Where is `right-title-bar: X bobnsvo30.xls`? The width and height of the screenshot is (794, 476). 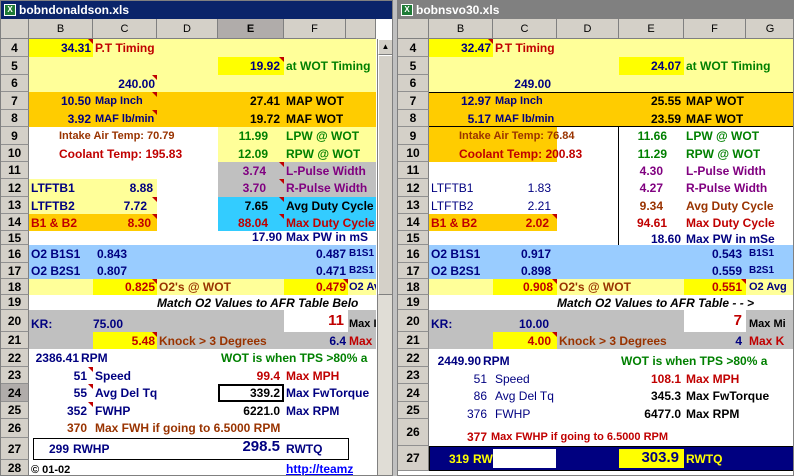 right-title-bar: X bobnsvo30.xls is located at coordinates (595, 10).